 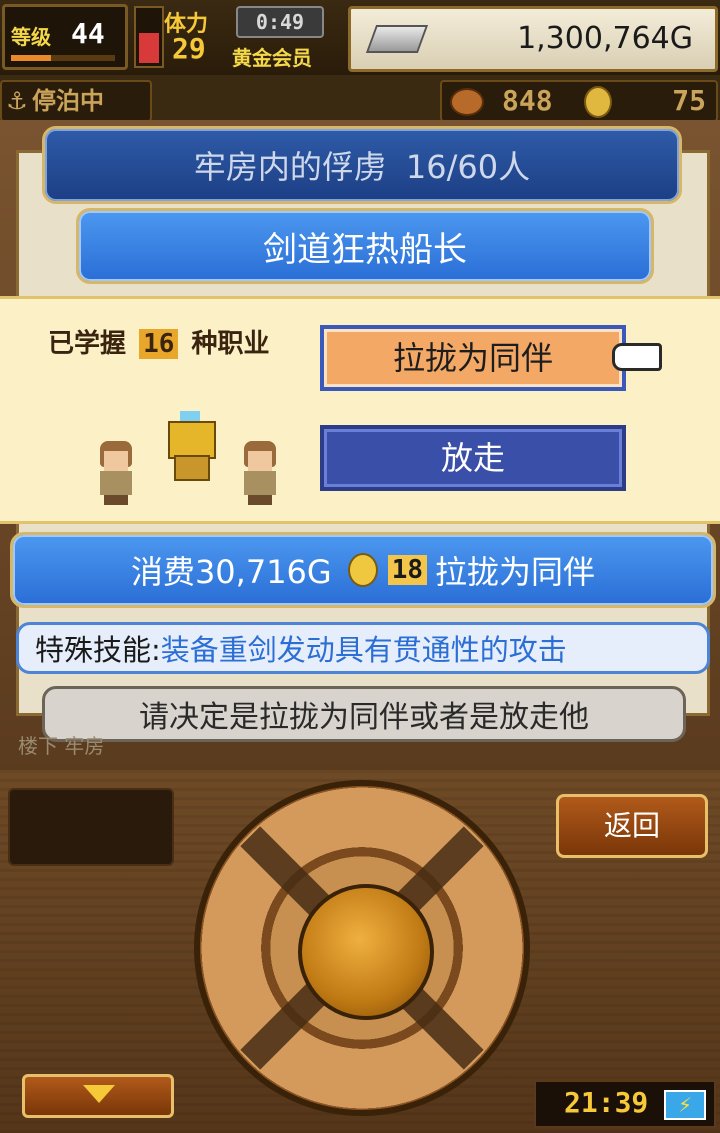 I want to click on top-hud: 等级 44 体力 29 0:49 黄金会员 1,300,764G, so click(x=360, y=37).